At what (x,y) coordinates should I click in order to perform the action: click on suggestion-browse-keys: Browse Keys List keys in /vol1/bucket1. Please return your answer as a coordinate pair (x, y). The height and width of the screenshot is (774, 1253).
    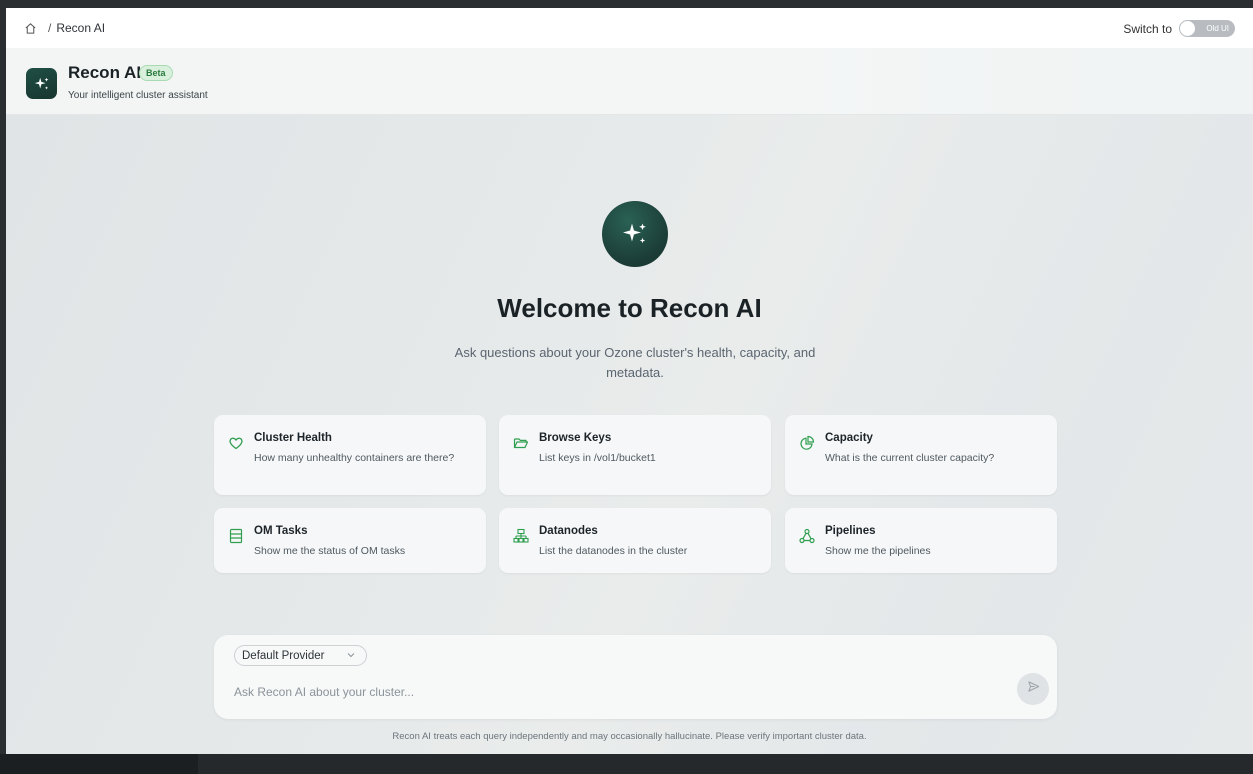
    Looking at the image, I should click on (635, 455).